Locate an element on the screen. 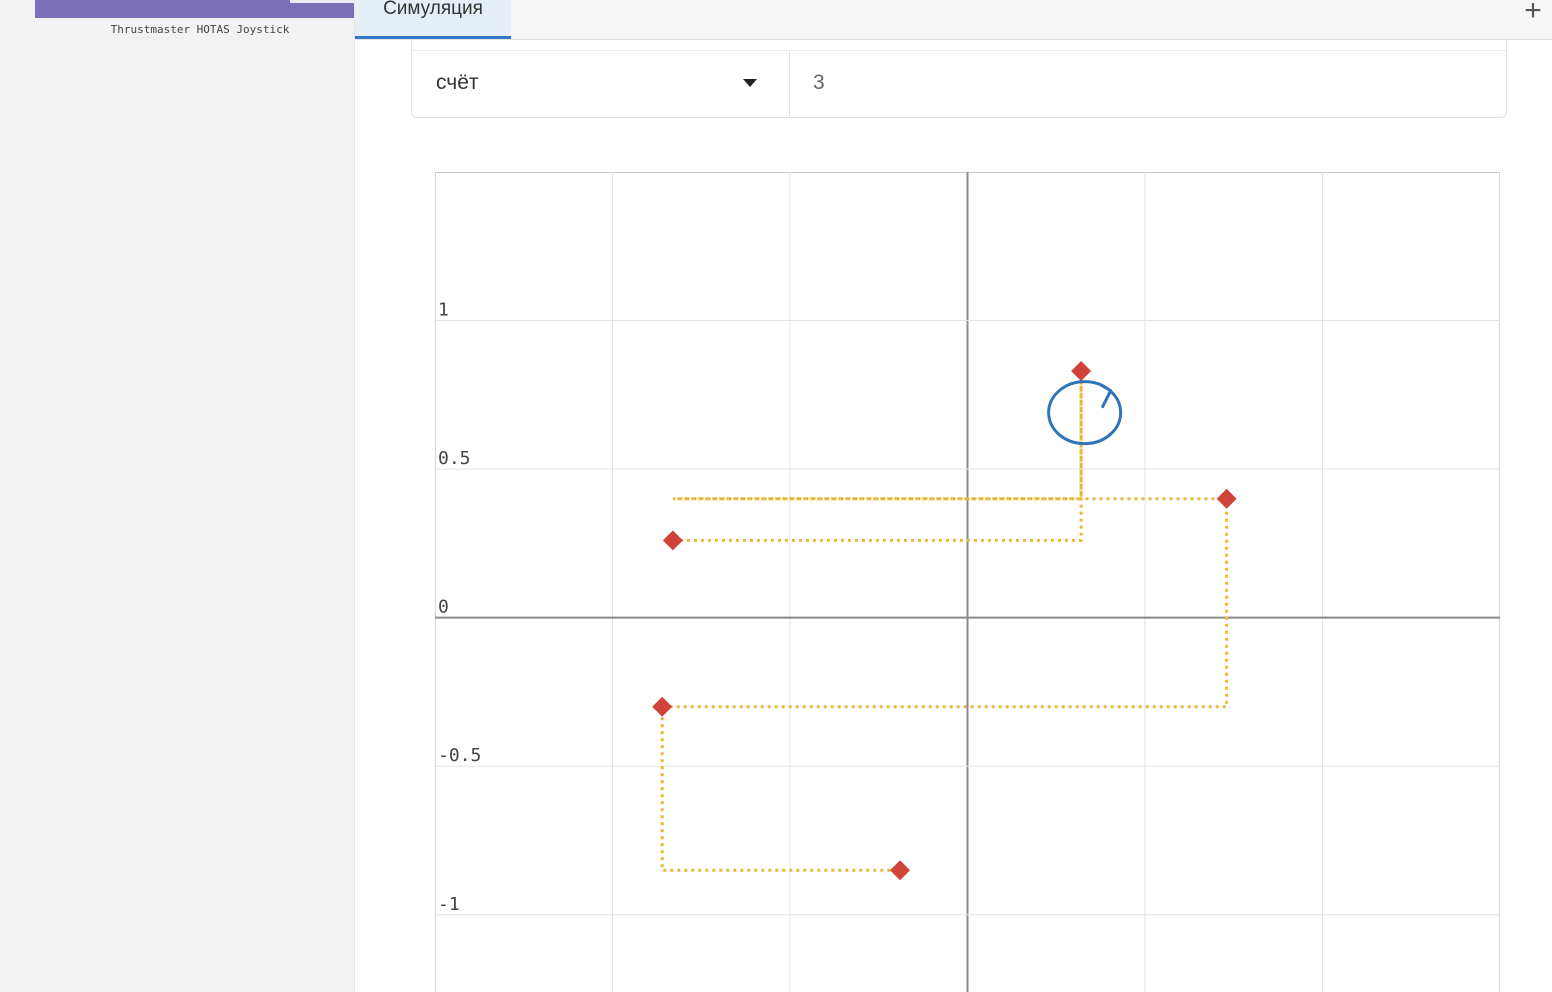 Image resolution: width=1552 pixels, height=992 pixels. tab-simulation: Симуляция is located at coordinates (433, 19).